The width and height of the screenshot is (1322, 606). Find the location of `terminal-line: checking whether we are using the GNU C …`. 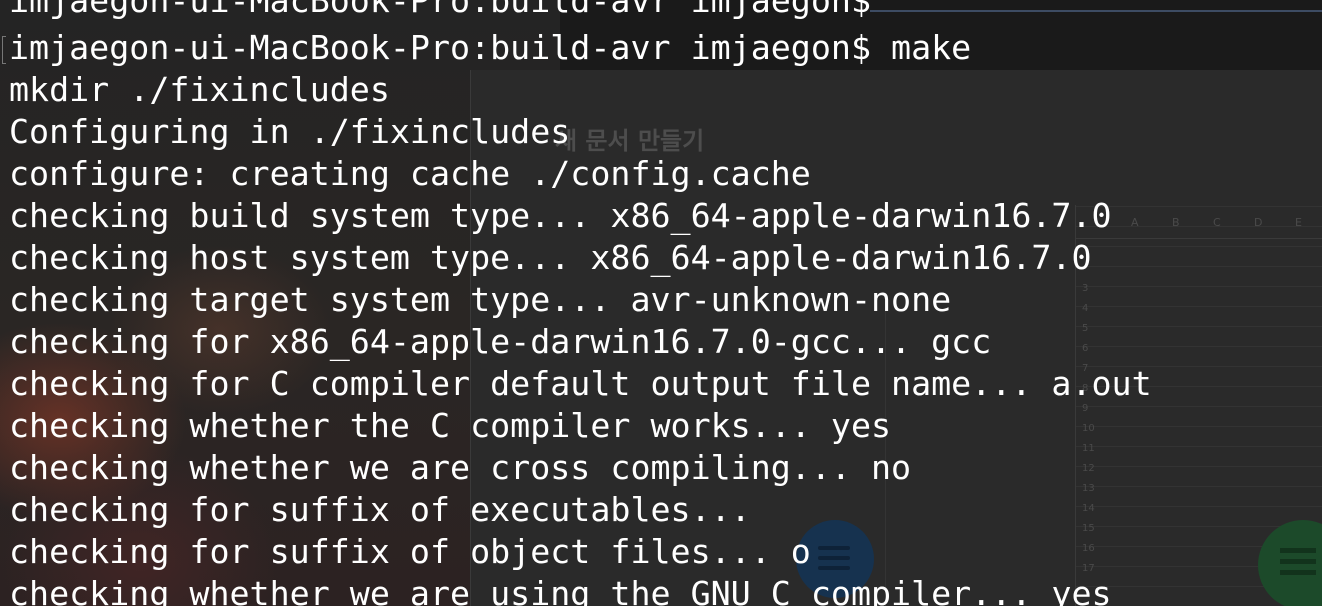

terminal-line: checking whether we are using the GNU C … is located at coordinates (560, 590).